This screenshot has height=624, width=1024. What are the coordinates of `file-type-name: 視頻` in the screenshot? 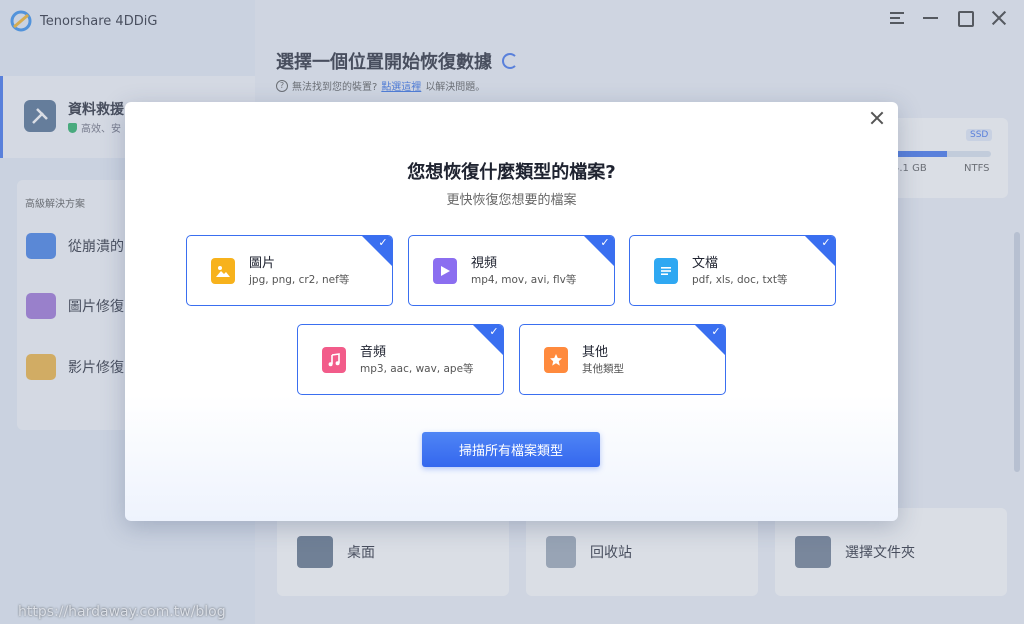 It's located at (484, 263).